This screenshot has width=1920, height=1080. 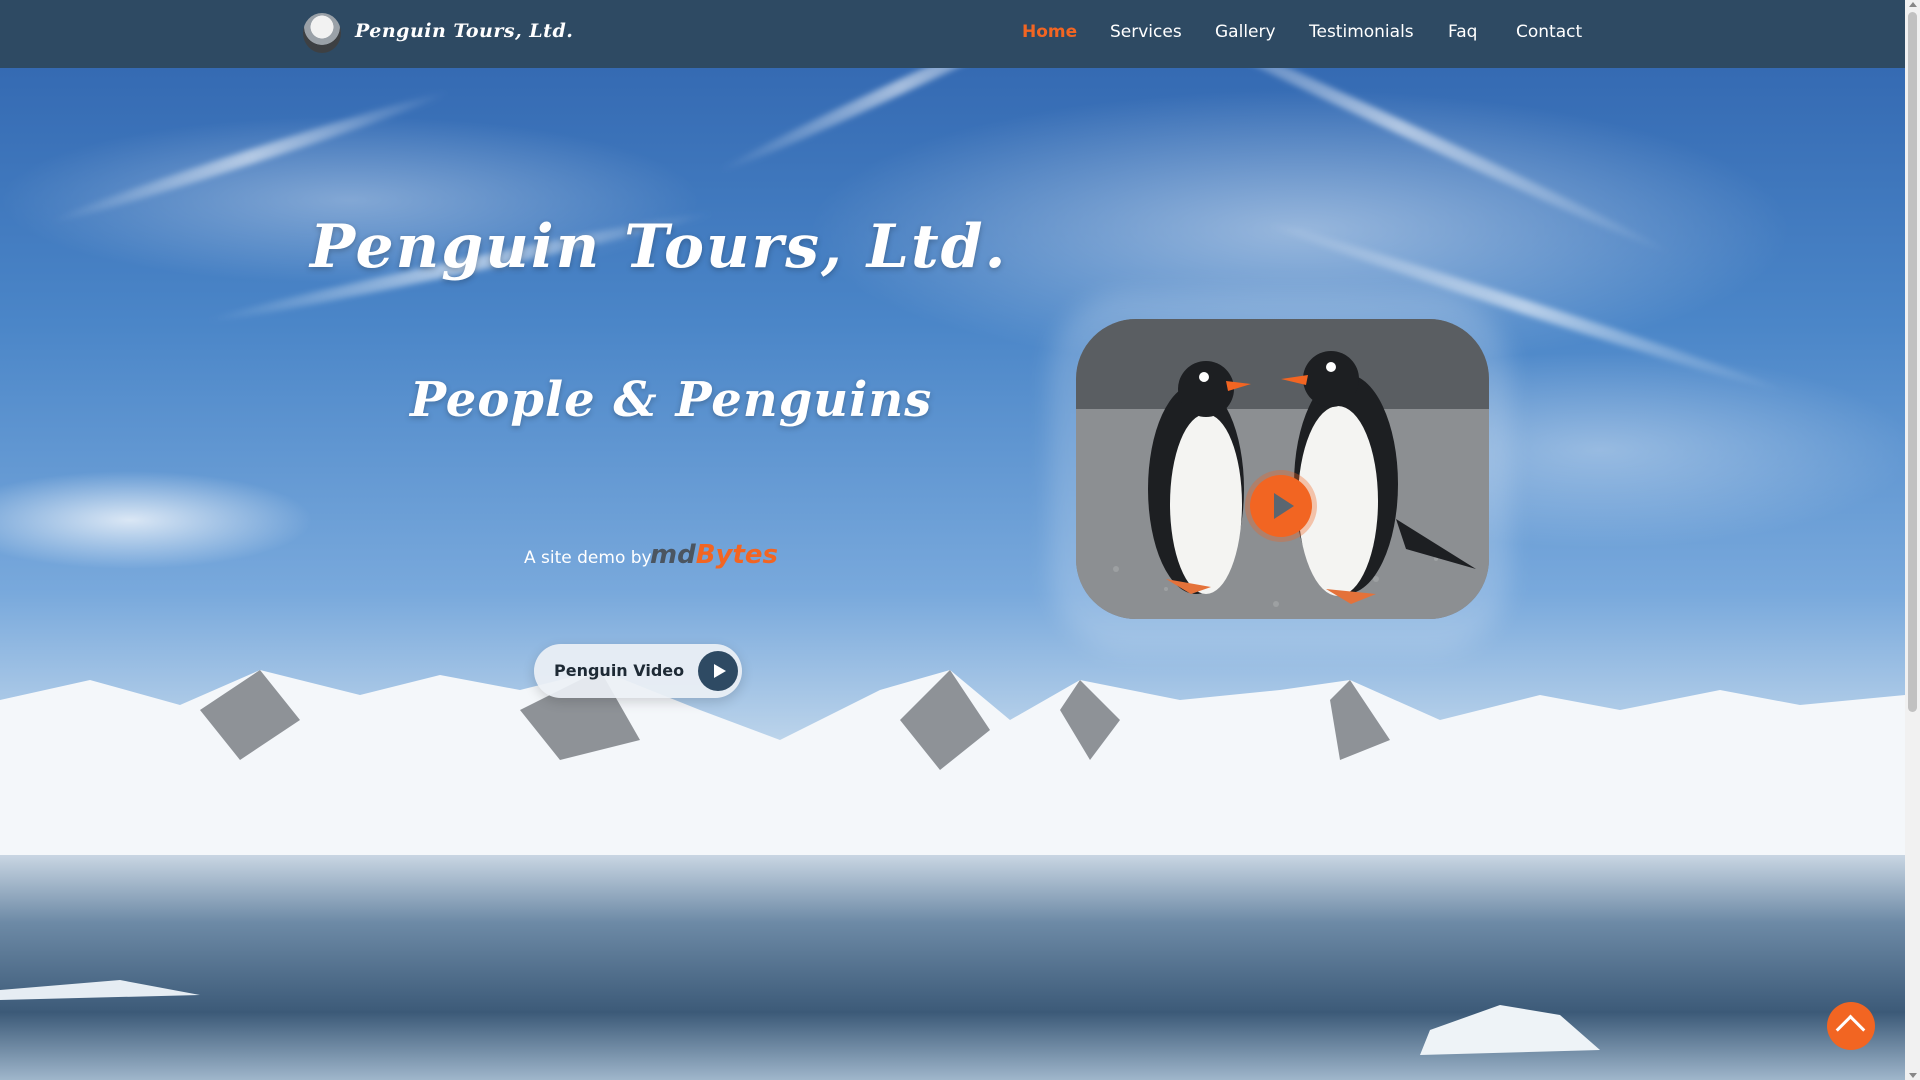 I want to click on penguin-logo-icon, so click(x=322, y=33).